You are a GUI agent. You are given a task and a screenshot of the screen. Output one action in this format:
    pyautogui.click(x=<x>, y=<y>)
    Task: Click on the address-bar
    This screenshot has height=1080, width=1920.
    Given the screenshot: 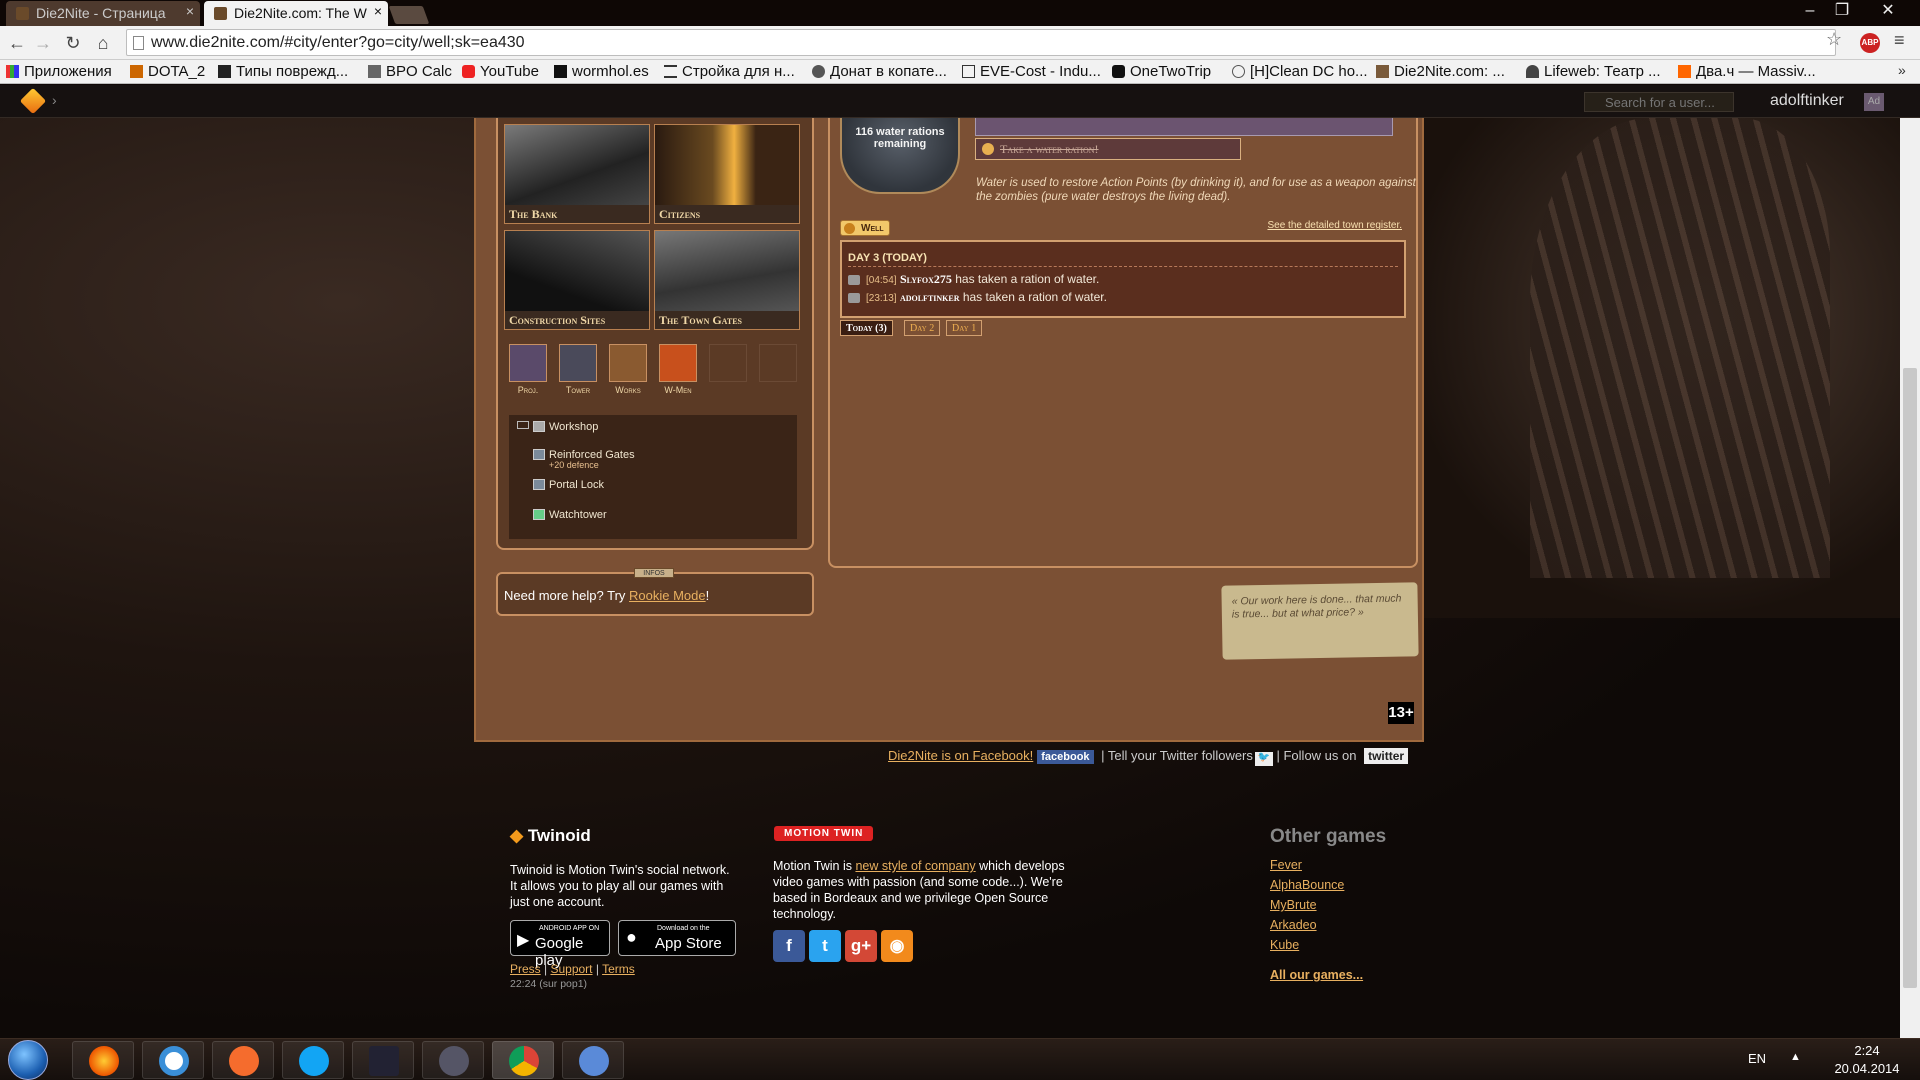 What is the action you would take?
    pyautogui.click(x=981, y=42)
    